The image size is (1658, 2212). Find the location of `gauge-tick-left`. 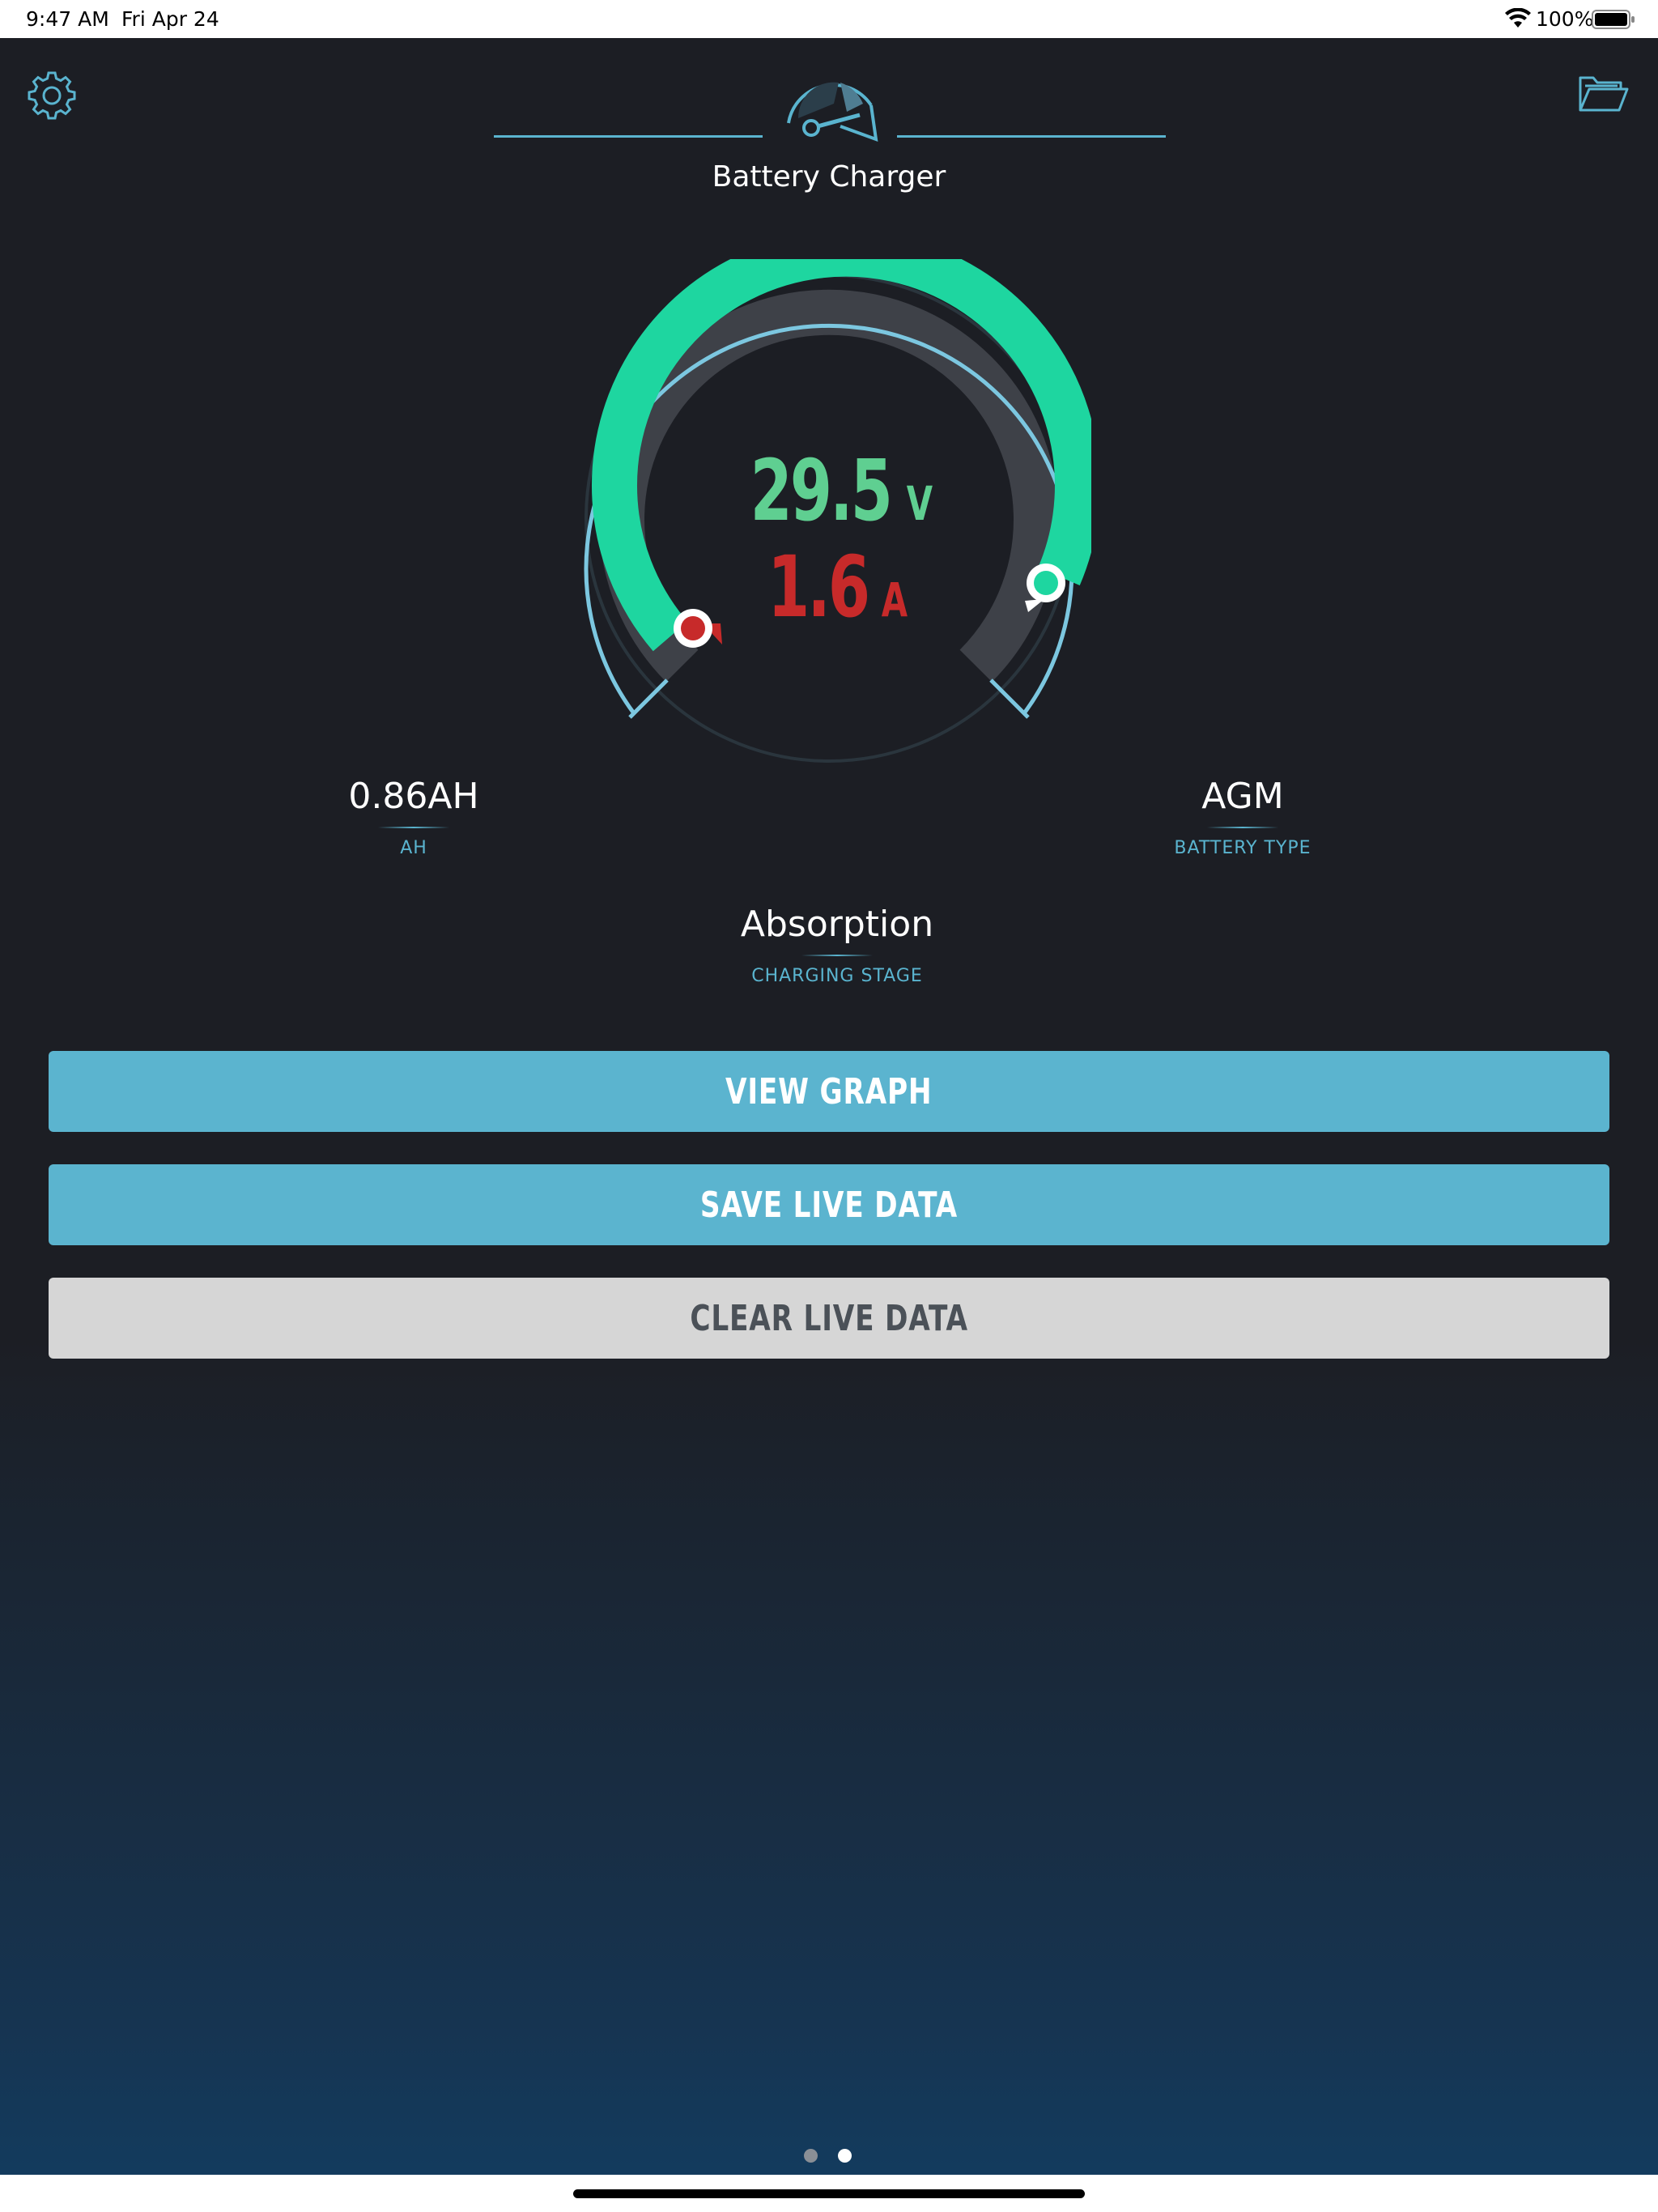

gauge-tick-left is located at coordinates (648, 699).